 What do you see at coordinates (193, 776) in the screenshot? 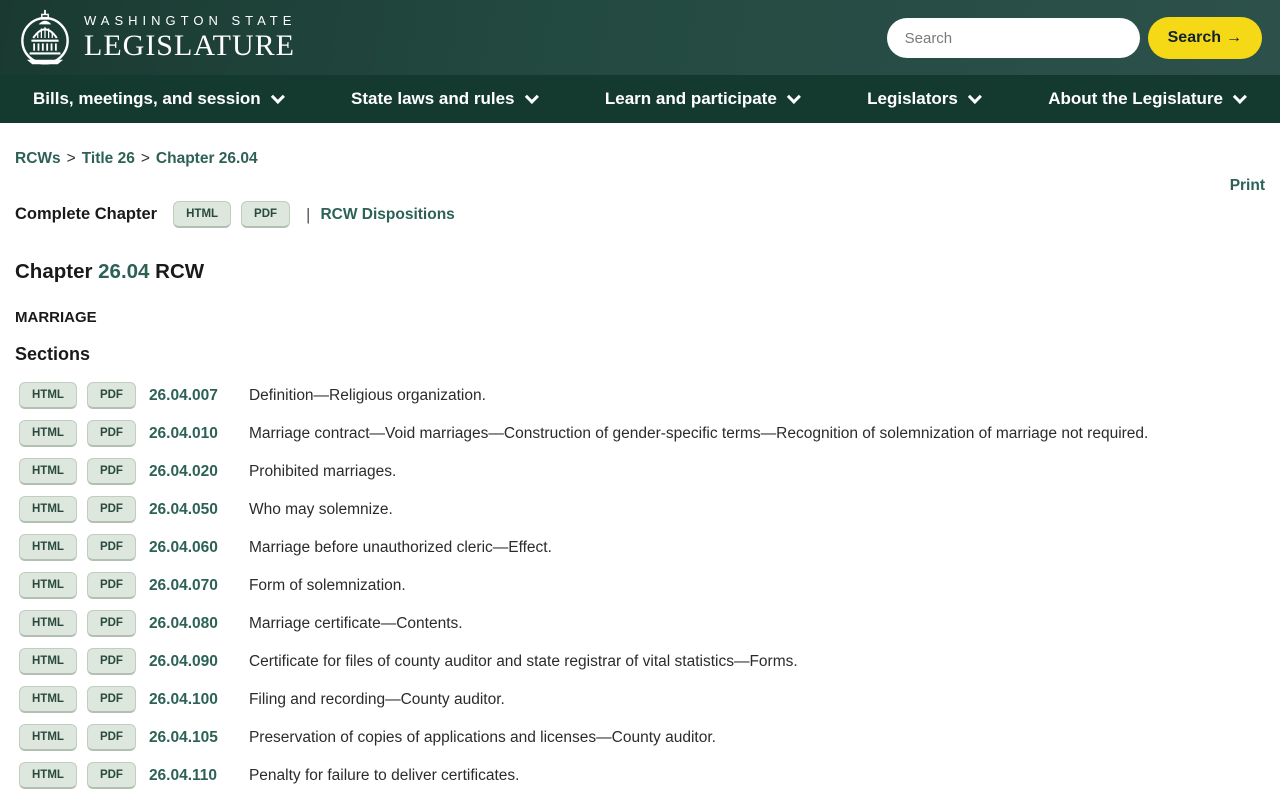
I see `section-number-link: 26.04.110` at bounding box center [193, 776].